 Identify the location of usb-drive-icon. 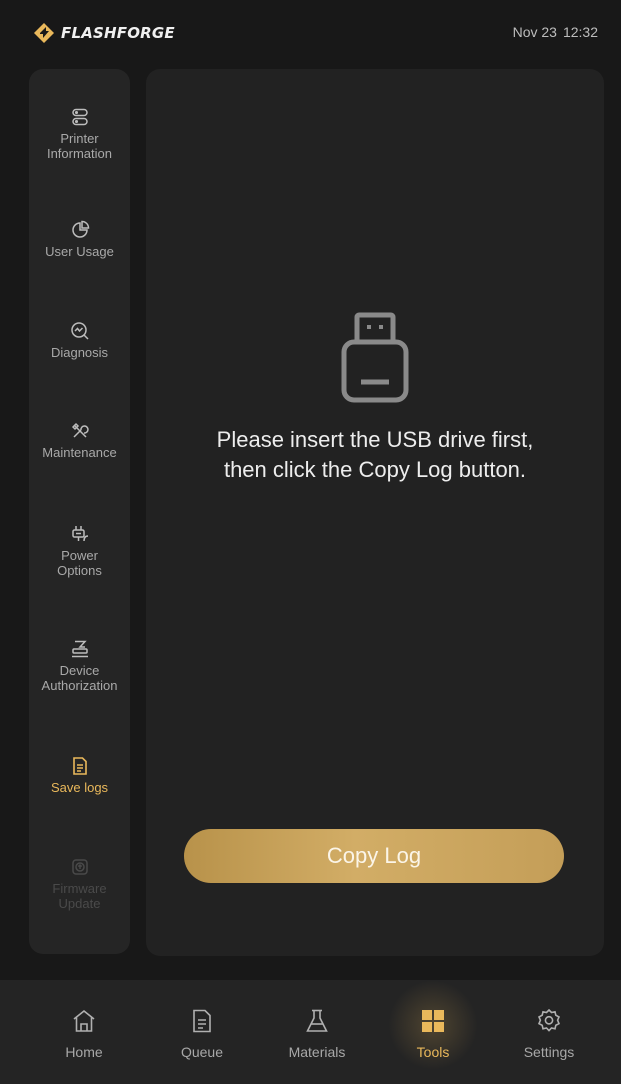
(375, 357).